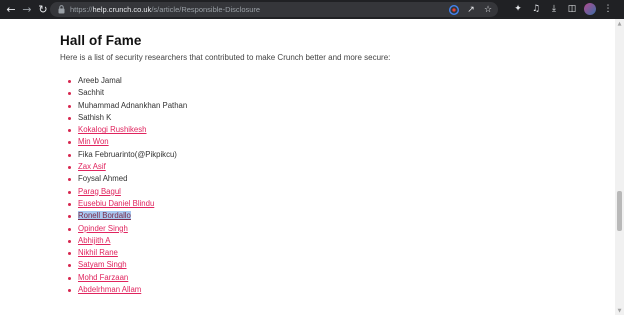  I want to click on researcher-name: Sathish K, so click(95, 117).